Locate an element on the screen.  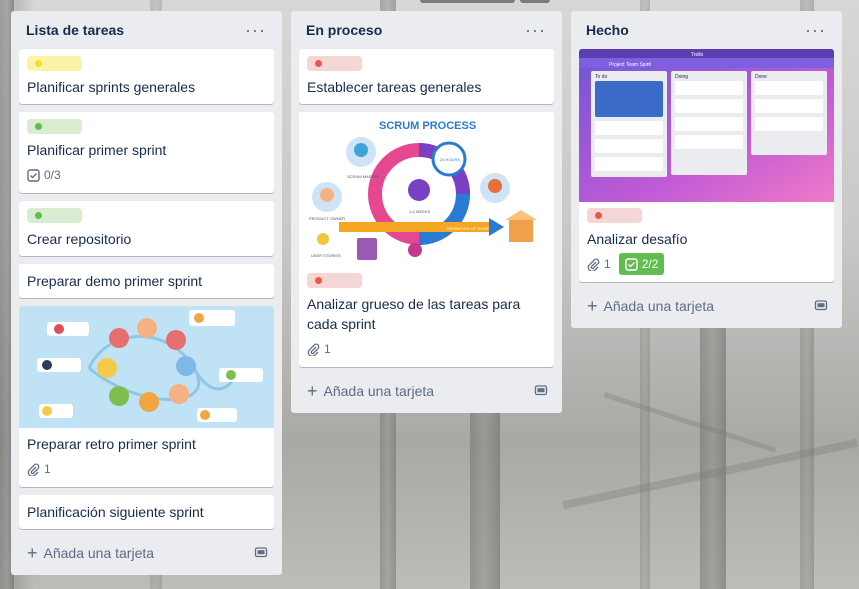
checklist-count: 2/2 is located at coordinates (650, 264).